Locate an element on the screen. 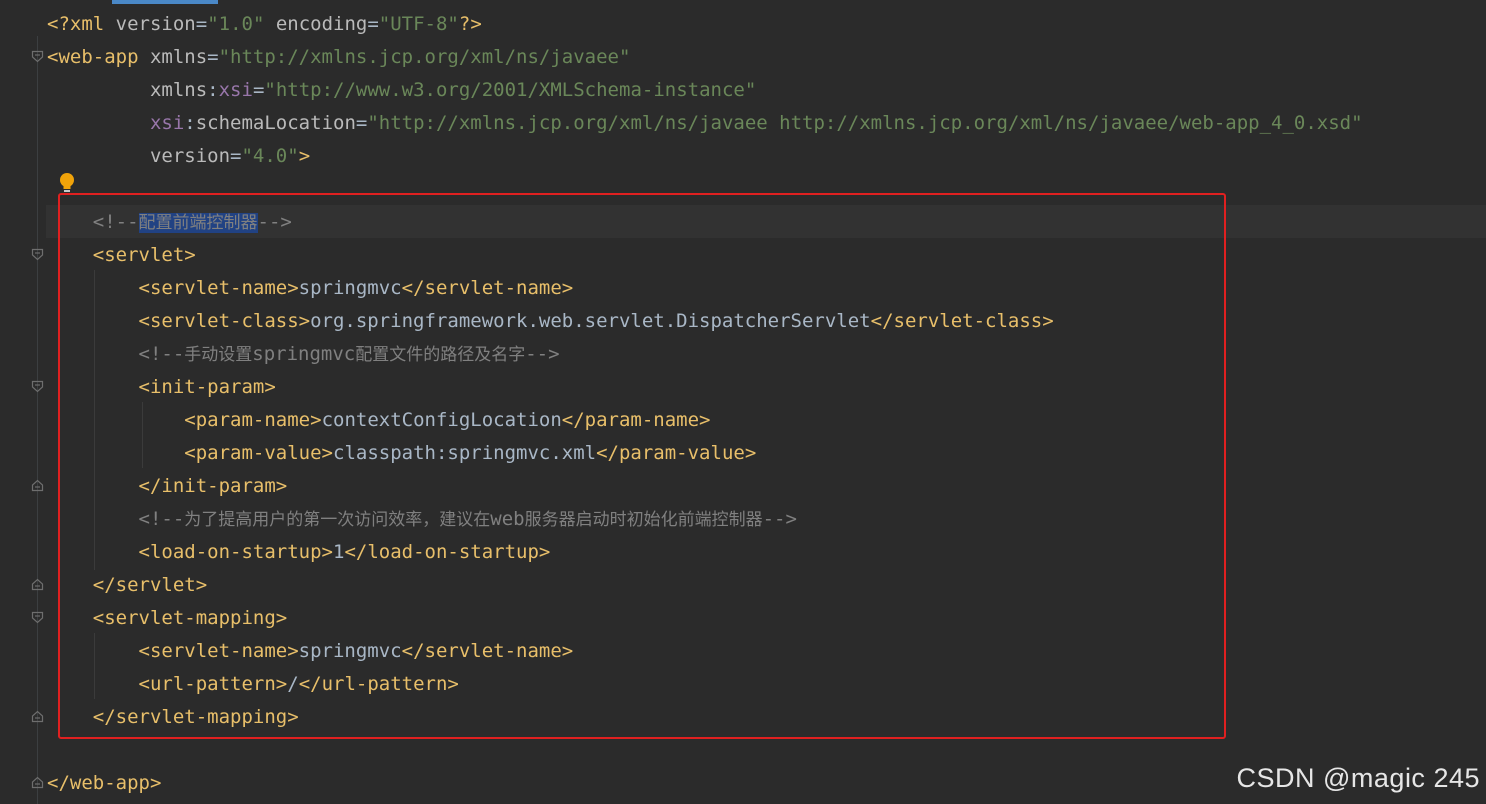 The height and width of the screenshot is (804, 1486). code-token: </param-name> is located at coordinates (636, 420).